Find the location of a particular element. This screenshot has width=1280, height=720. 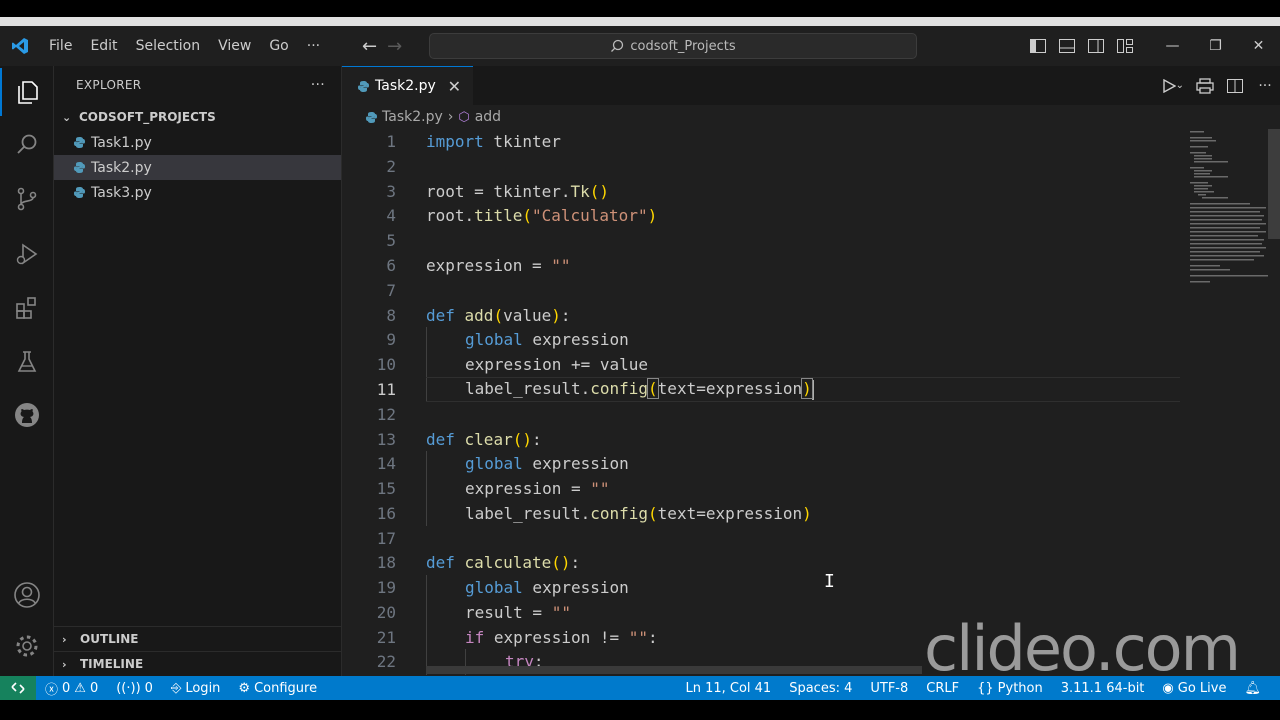

minimap is located at coordinates (1231, 402).